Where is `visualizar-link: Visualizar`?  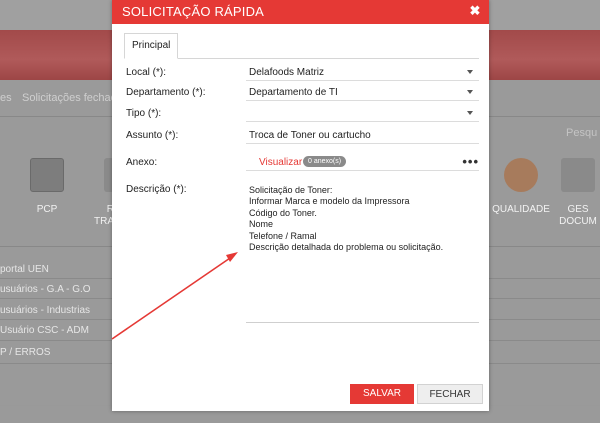
visualizar-link: Visualizar is located at coordinates (280, 162).